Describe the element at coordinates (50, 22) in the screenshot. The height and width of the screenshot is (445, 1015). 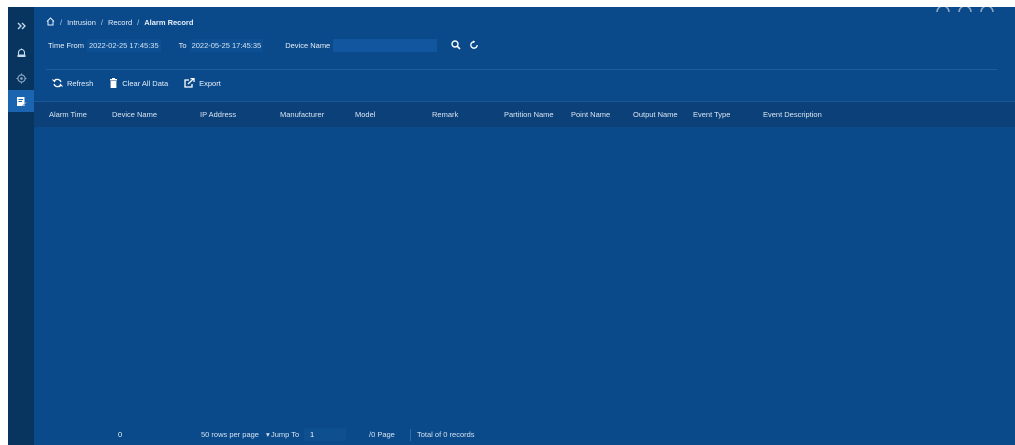
I see `home-icon` at that location.